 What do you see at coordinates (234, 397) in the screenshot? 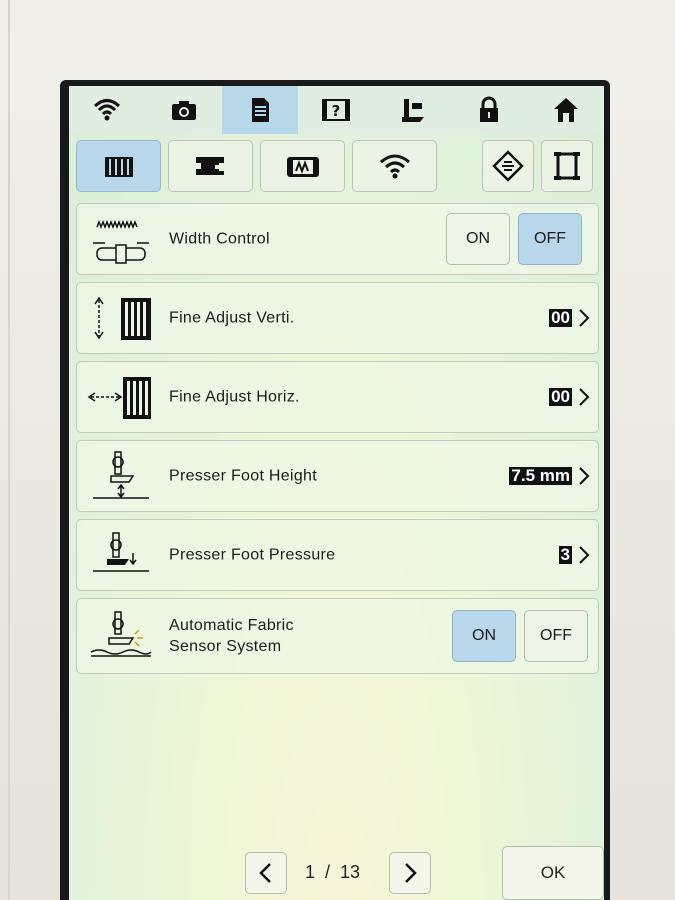
I see `fine-adjust-horizontal-label: Fine Adjust Horiz.` at bounding box center [234, 397].